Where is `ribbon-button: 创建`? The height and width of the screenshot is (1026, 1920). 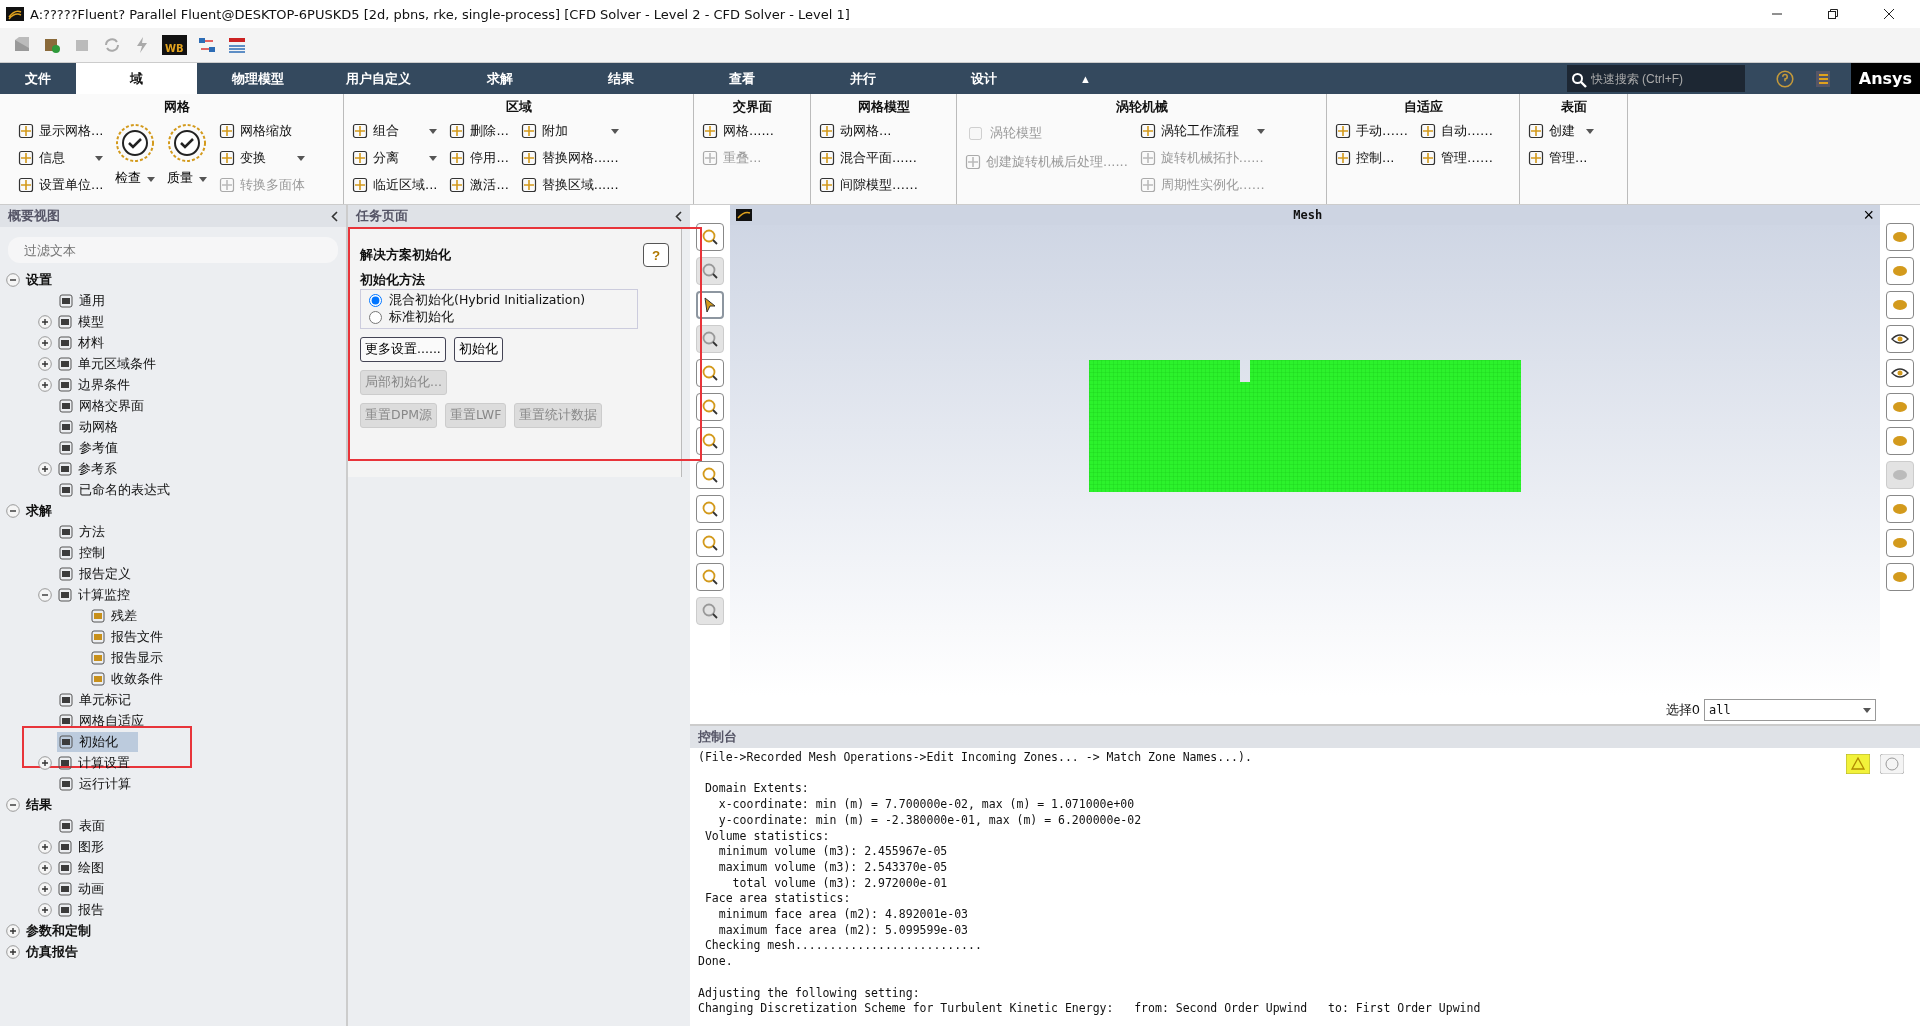 ribbon-button: 创建 is located at coordinates (1561, 131).